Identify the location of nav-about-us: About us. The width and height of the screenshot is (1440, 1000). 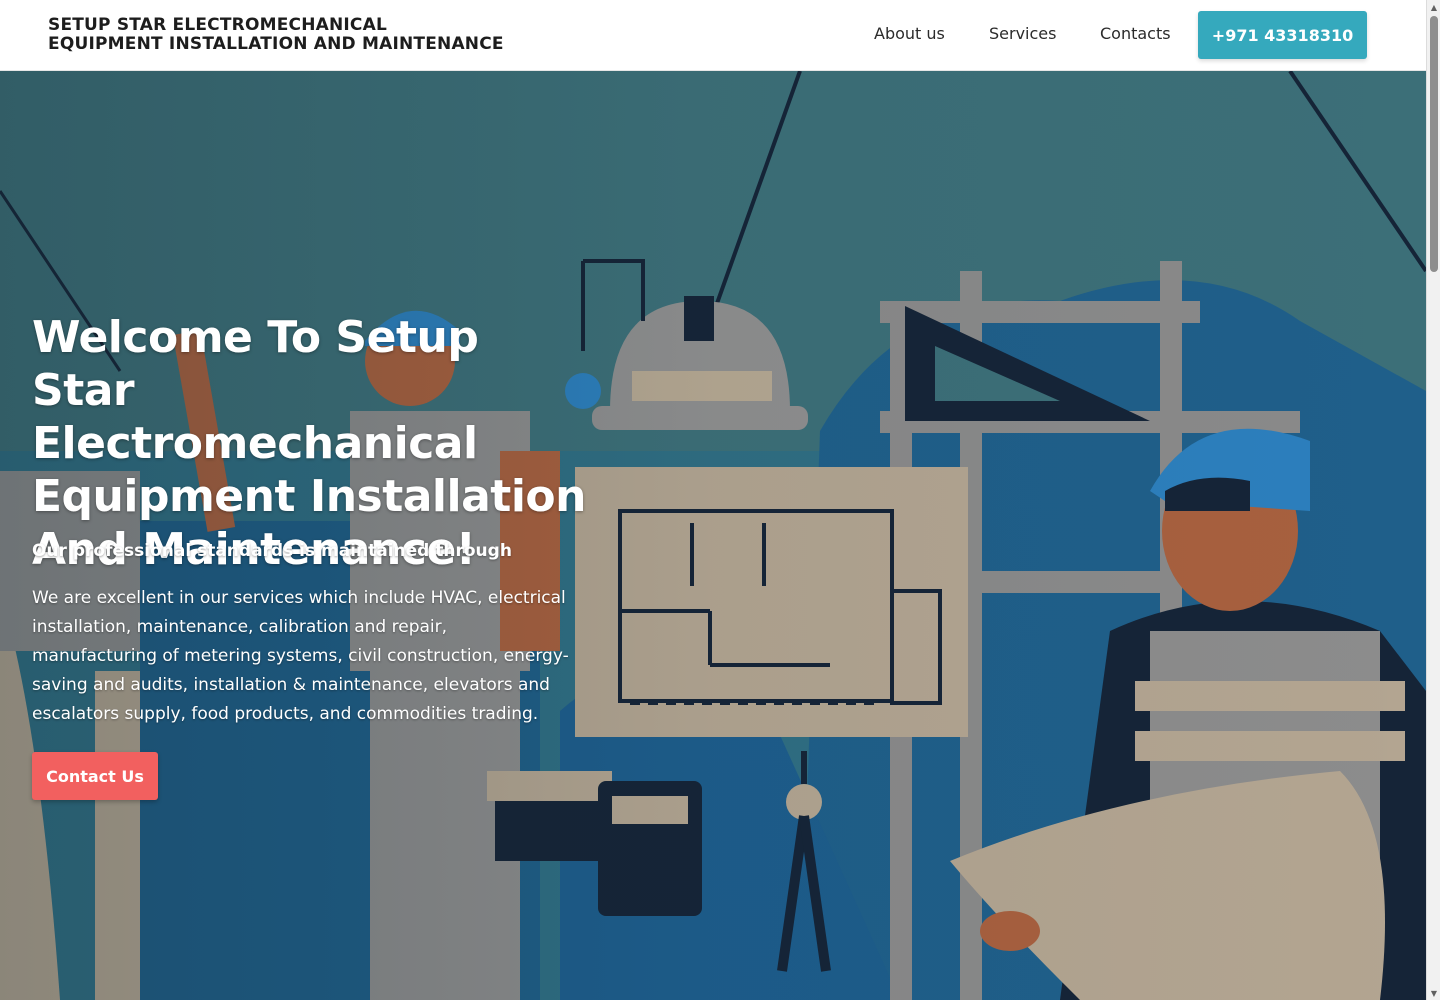
(909, 33).